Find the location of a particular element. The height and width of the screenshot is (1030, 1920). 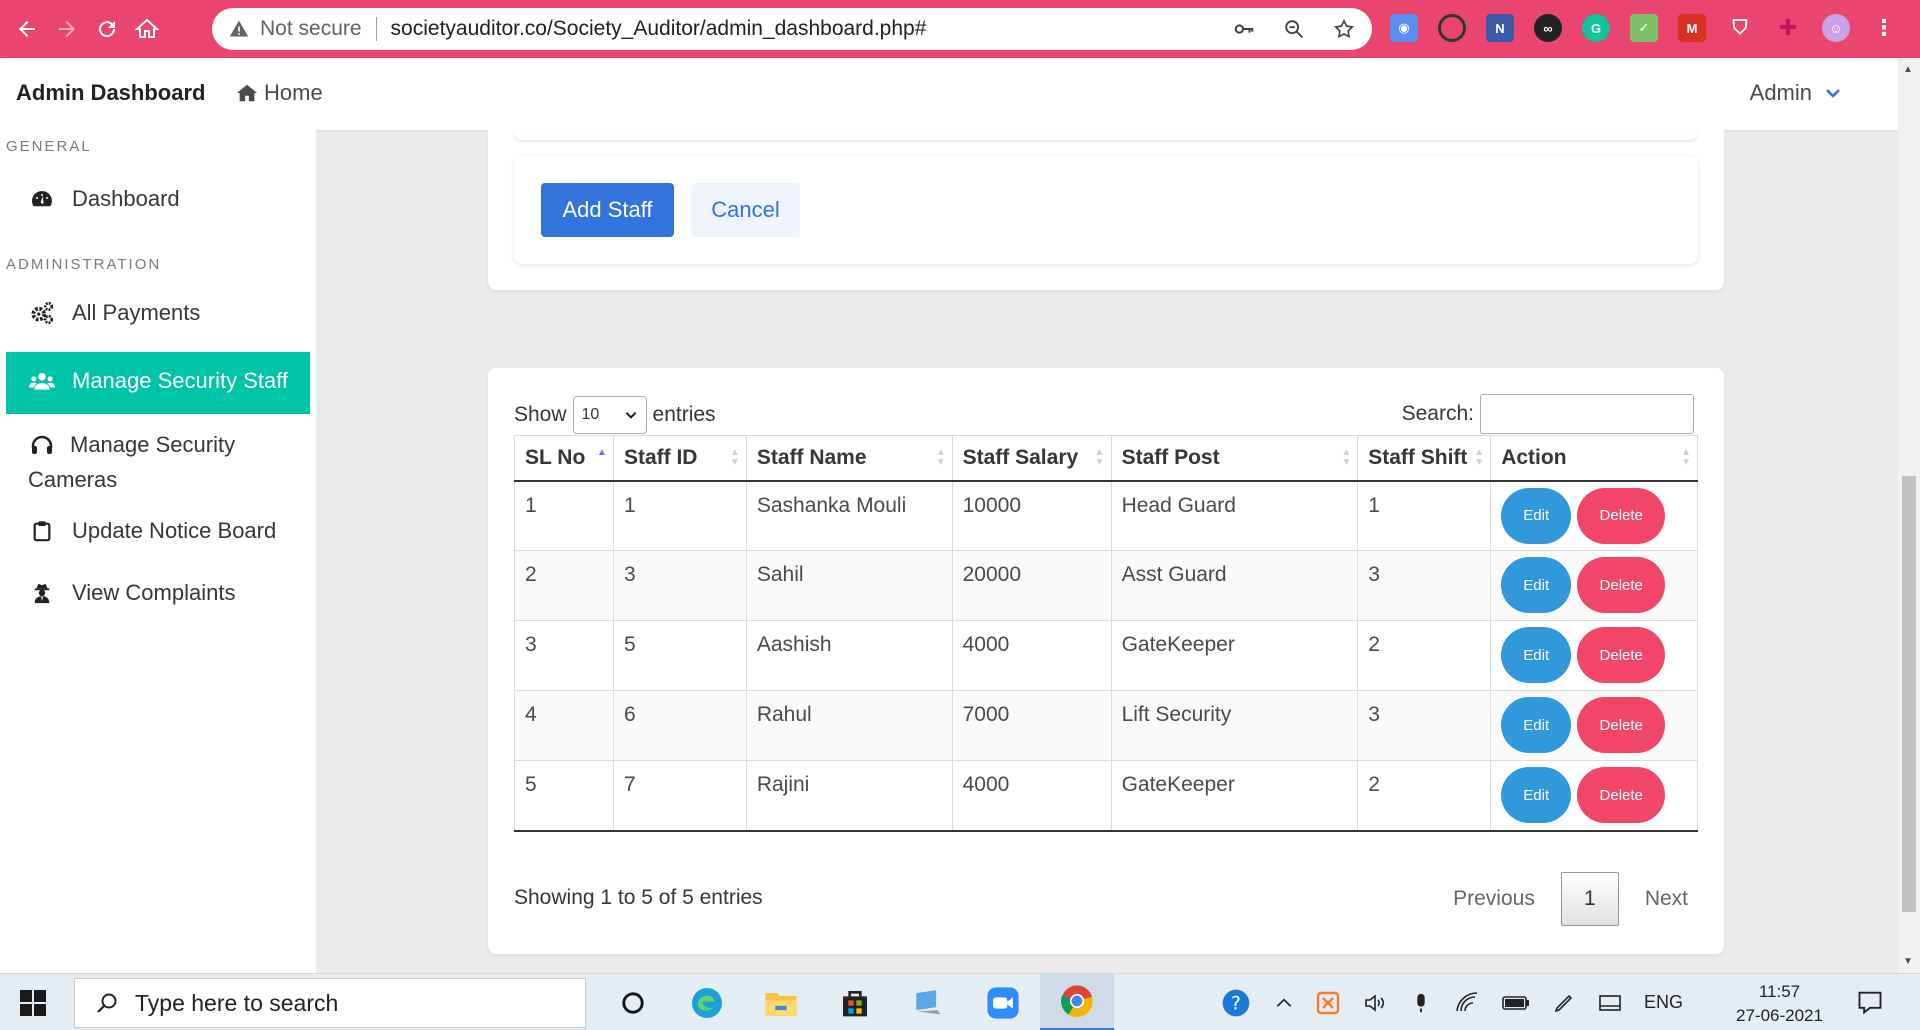

warning-icon is located at coordinates (239, 29).